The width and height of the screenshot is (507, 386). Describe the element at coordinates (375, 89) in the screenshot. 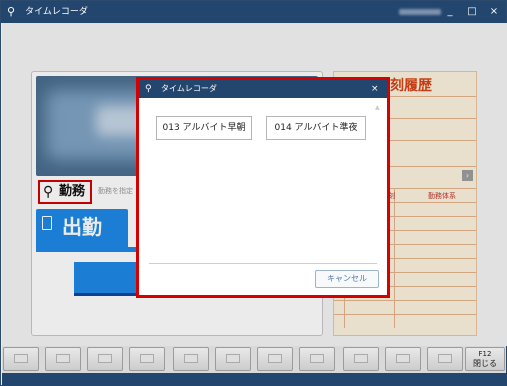

I see `dialog-close-button: ×` at that location.